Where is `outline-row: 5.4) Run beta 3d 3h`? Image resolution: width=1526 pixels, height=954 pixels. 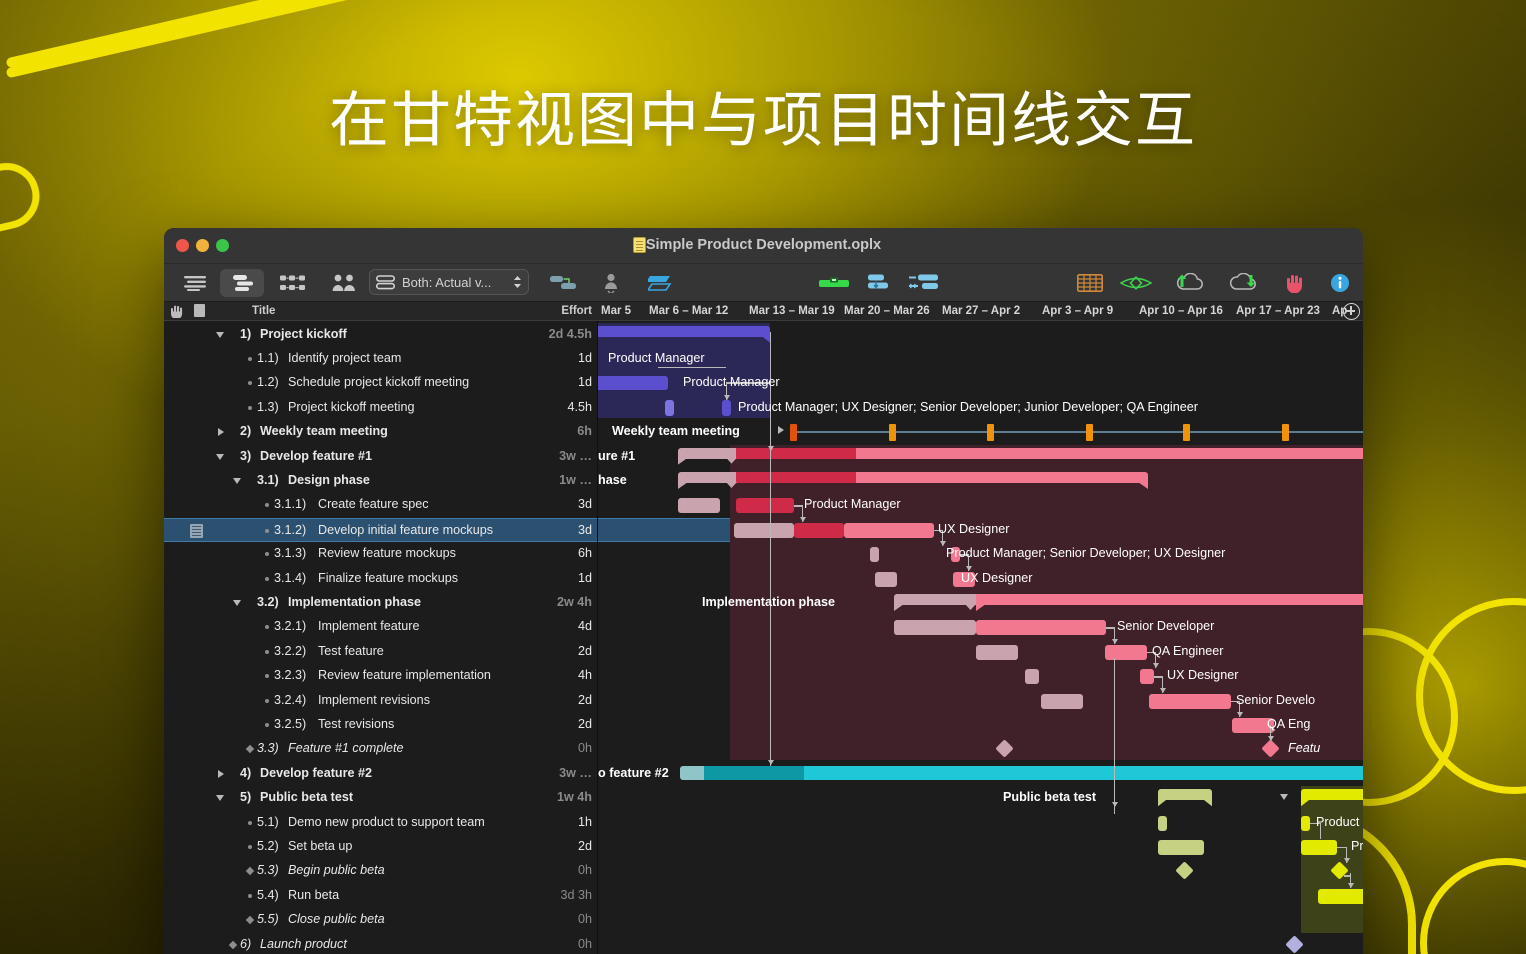 outline-row: 5.4) Run beta 3d 3h is located at coordinates (380, 896).